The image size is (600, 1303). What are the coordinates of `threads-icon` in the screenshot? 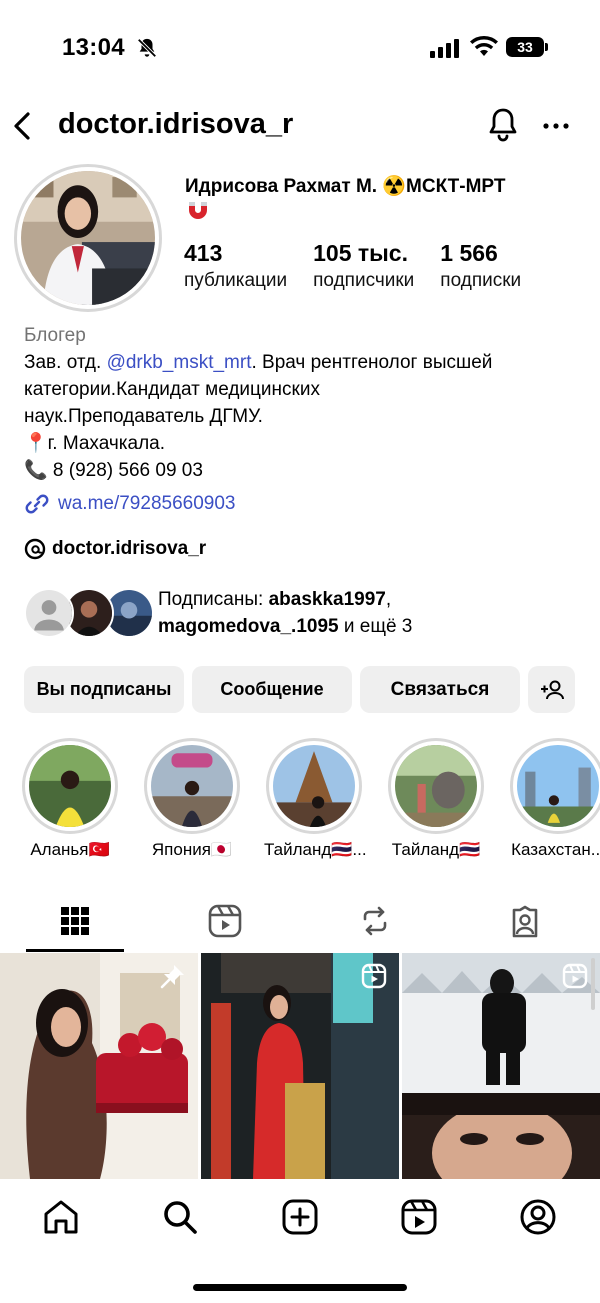 It's located at (35, 548).